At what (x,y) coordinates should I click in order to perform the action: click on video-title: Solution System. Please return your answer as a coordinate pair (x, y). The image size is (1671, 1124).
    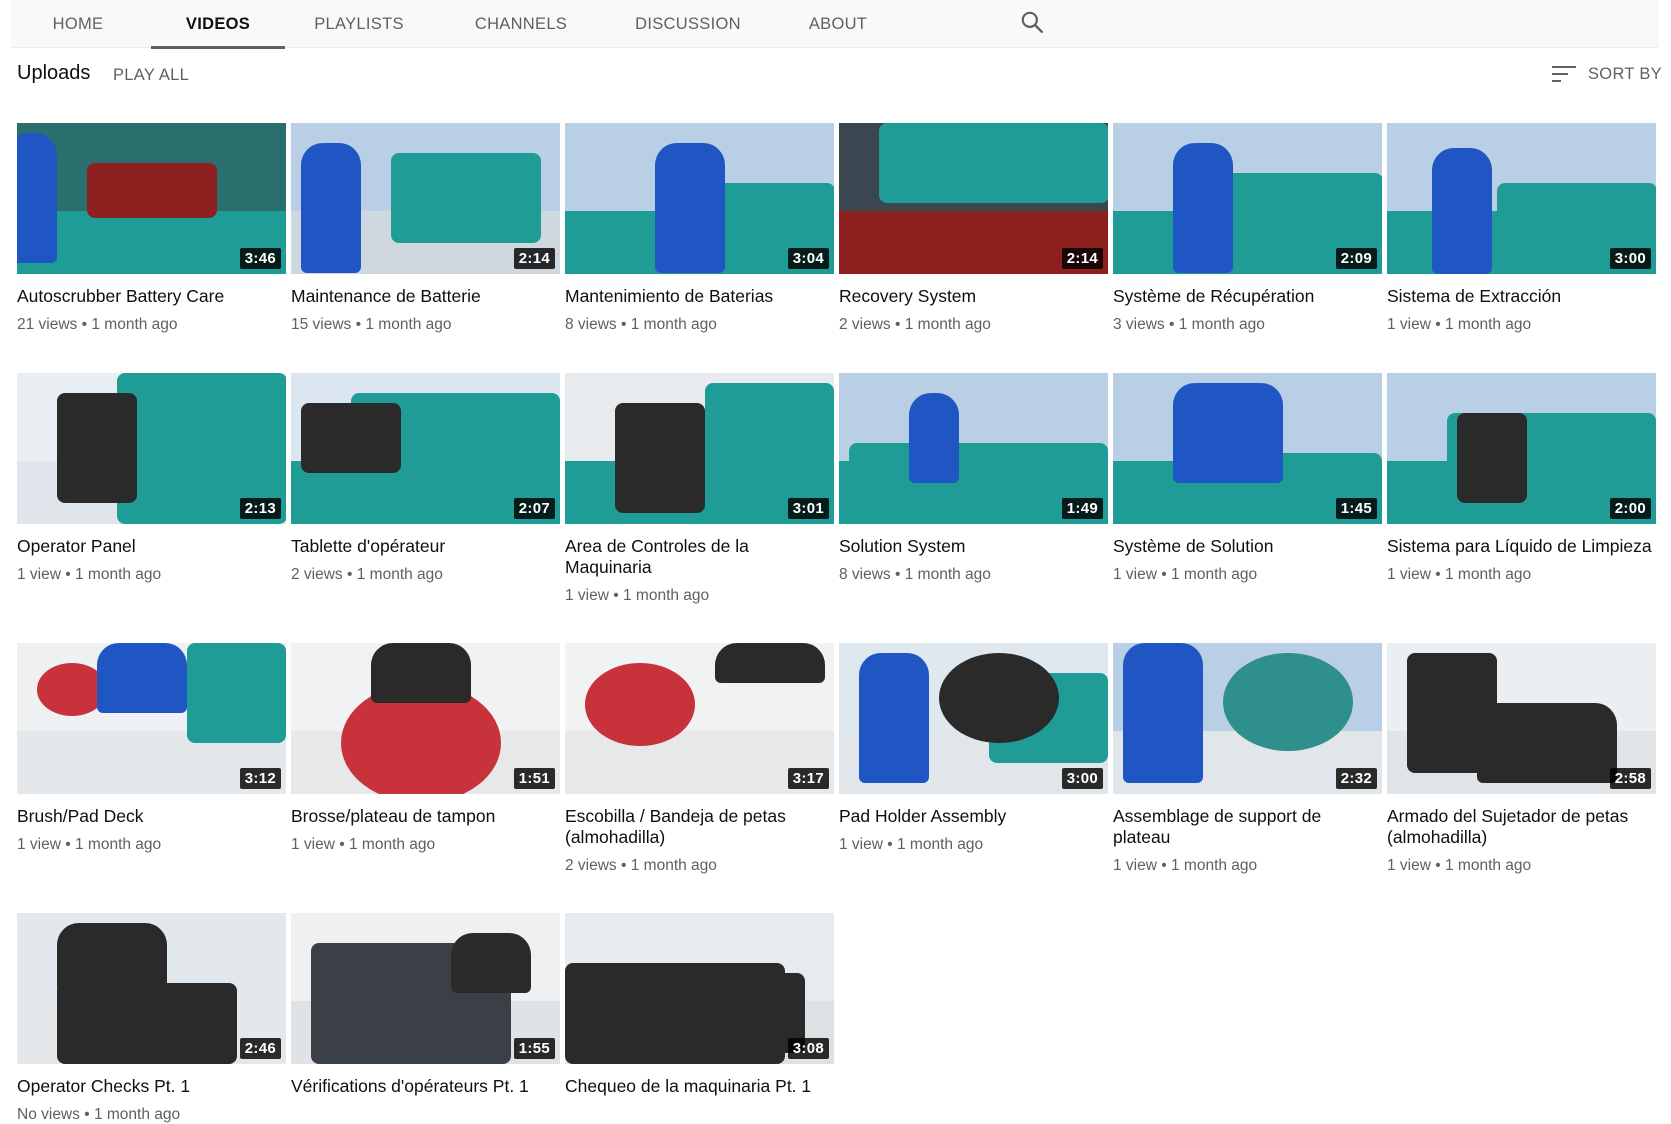
    Looking at the image, I should click on (973, 546).